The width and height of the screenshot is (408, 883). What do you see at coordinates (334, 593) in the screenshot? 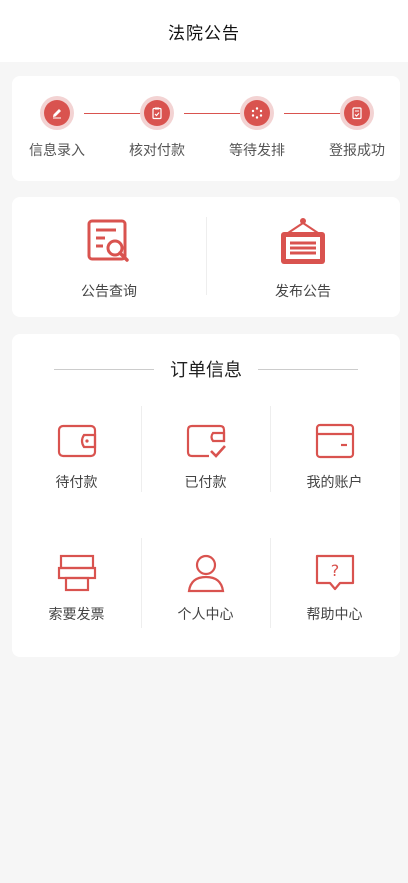
I see `help-center-button: ? 帮助中心` at bounding box center [334, 593].